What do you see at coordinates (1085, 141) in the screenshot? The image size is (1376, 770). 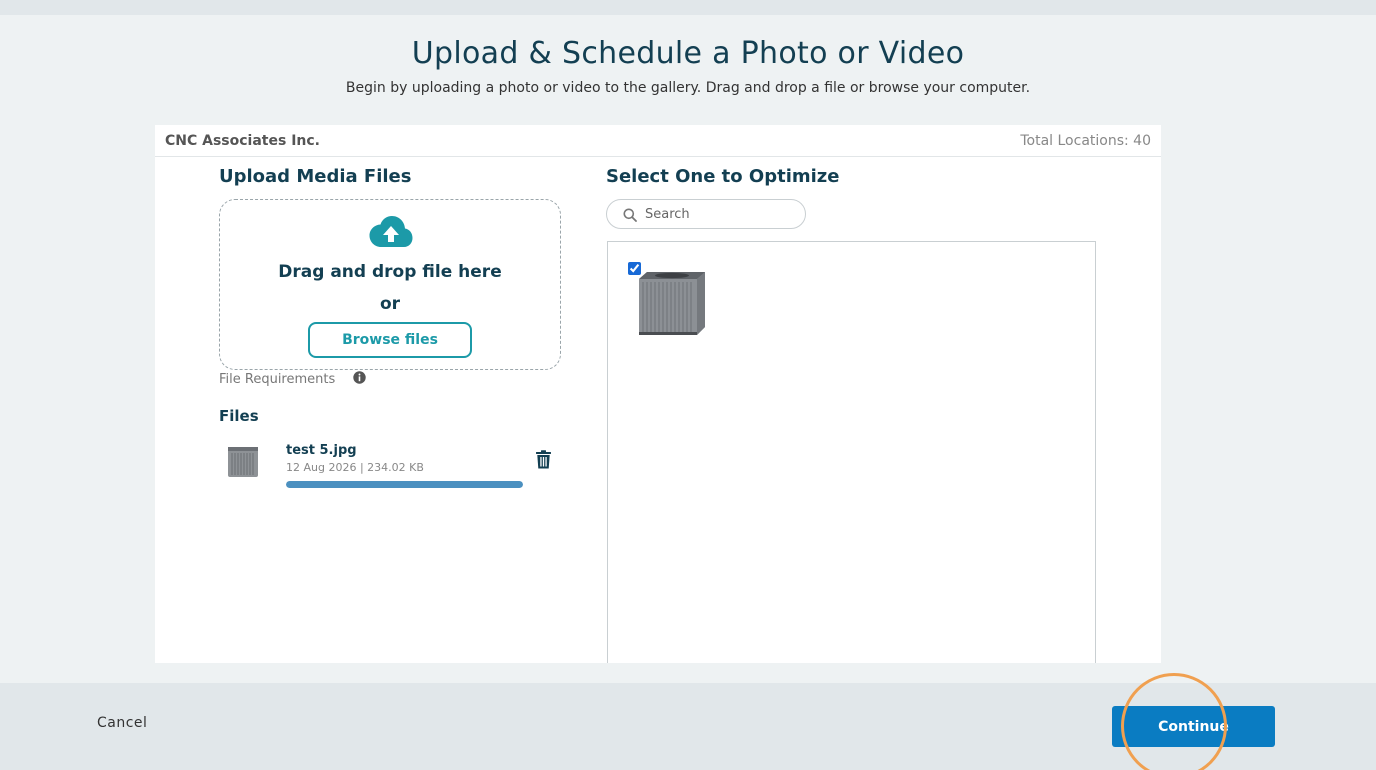 I see `total-locations: Total Locations: 40` at bounding box center [1085, 141].